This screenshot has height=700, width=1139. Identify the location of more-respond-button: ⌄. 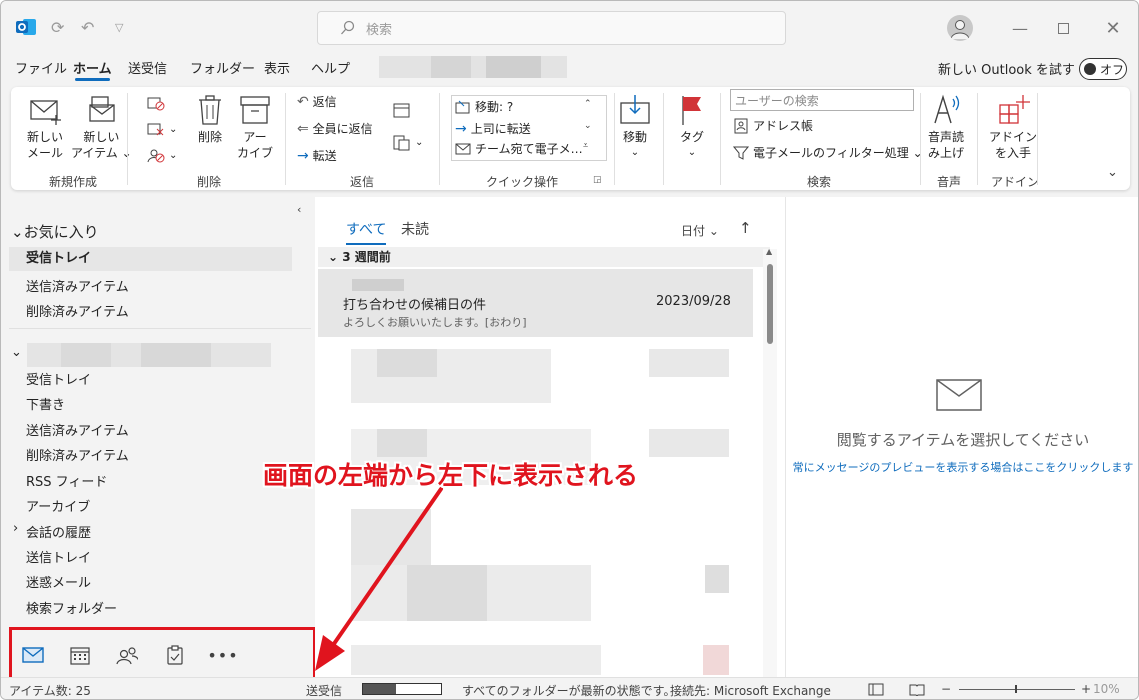
(408, 142).